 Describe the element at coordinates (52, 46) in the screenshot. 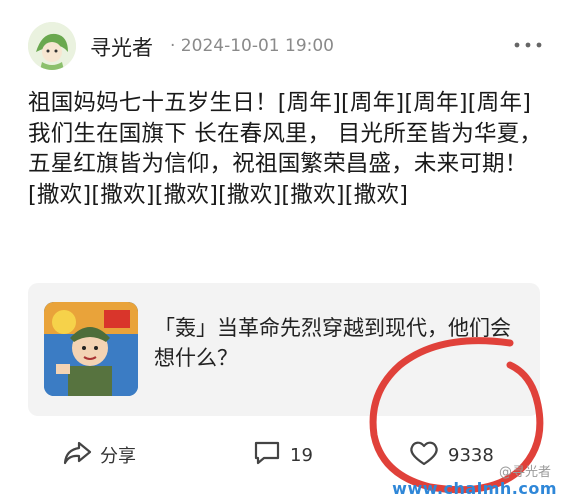

I see `avatar` at that location.